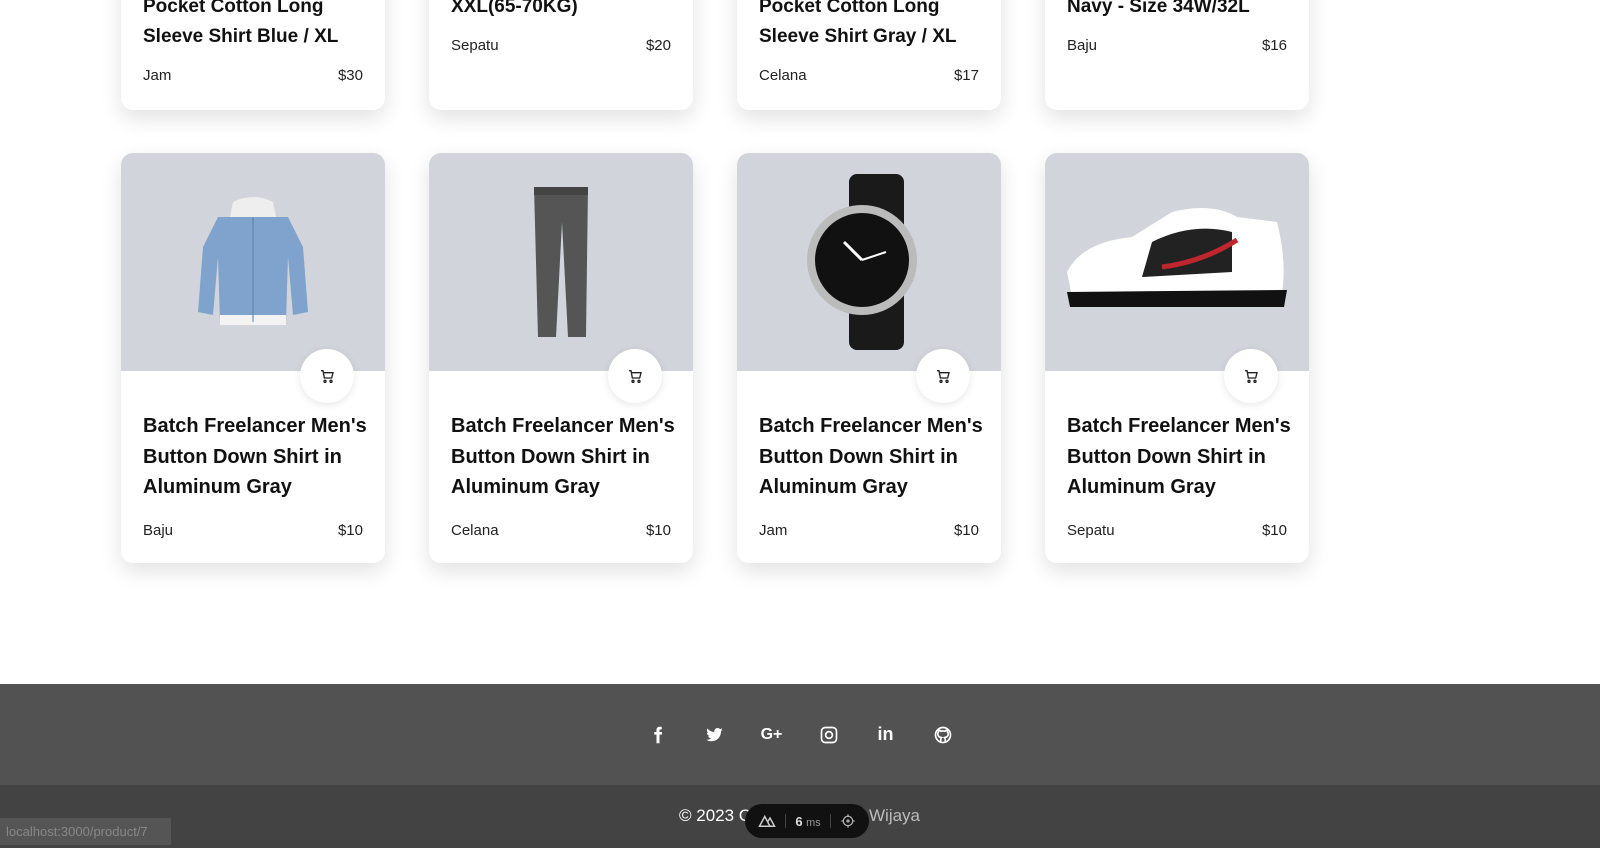 The width and height of the screenshot is (1600, 848). I want to click on product-title: Navy - Size 34W/32L, so click(1158, 8).